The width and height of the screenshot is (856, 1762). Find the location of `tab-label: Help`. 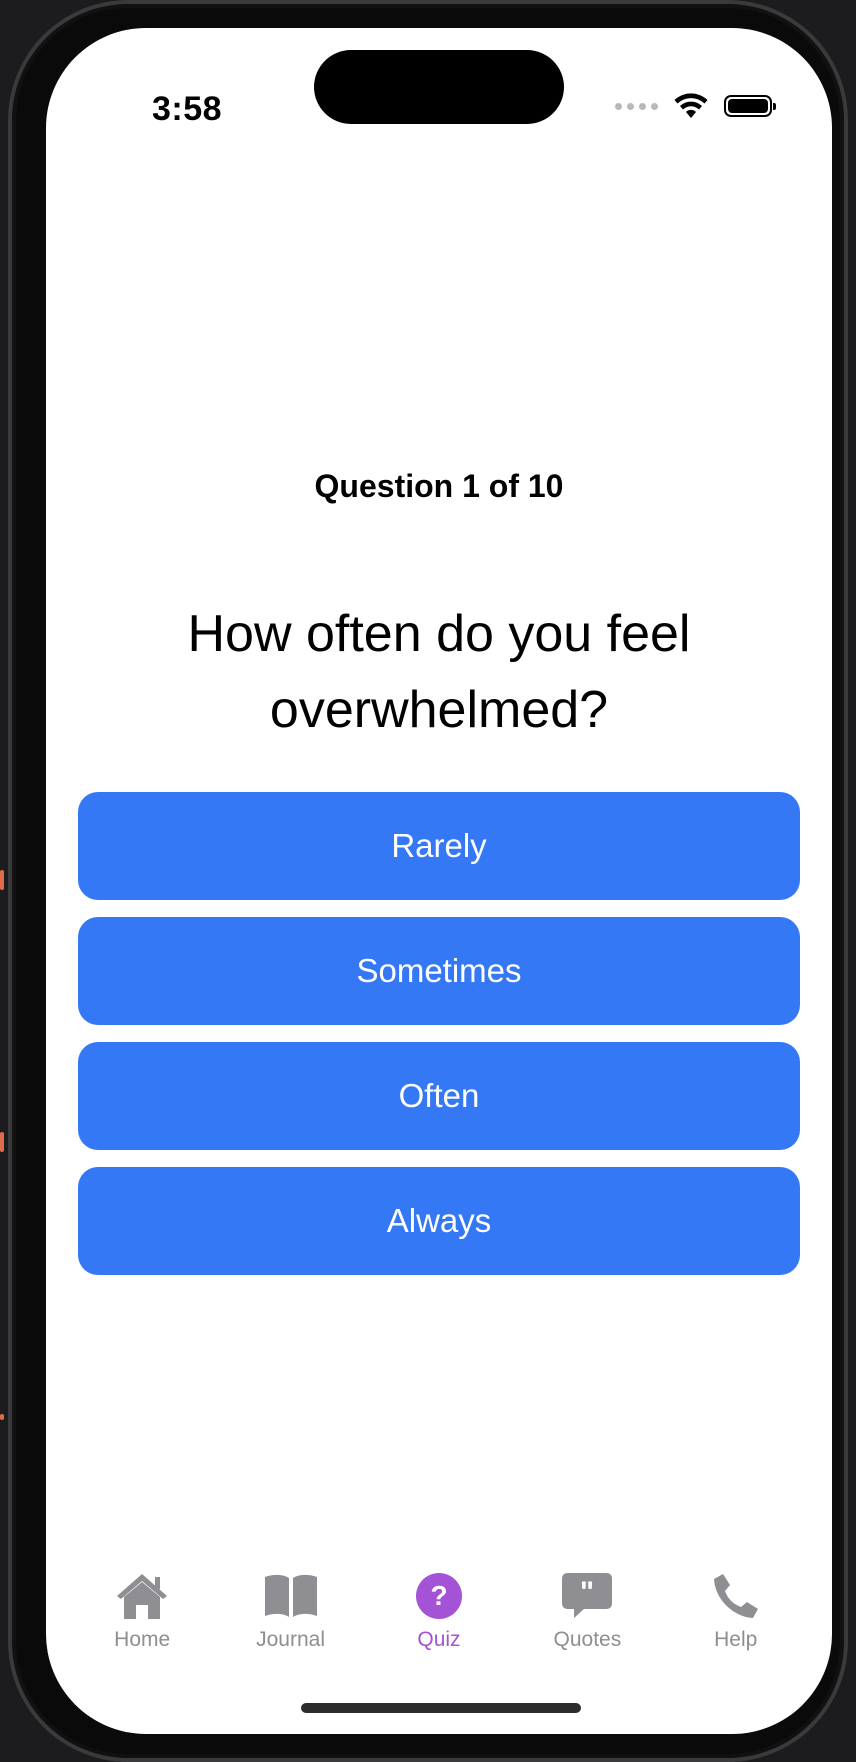

tab-label: Help is located at coordinates (736, 1639).